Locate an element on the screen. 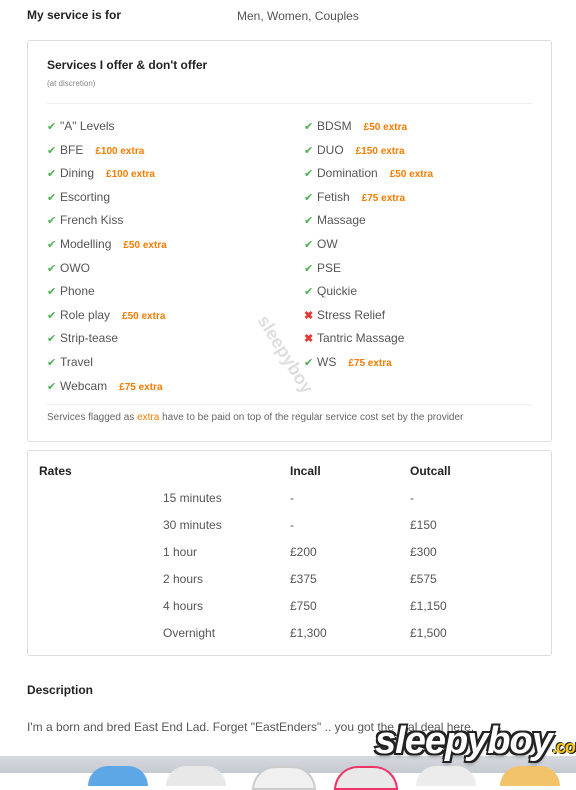 This screenshot has width=576, height=790. service-item: ✔ OWO is located at coordinates (68, 271).